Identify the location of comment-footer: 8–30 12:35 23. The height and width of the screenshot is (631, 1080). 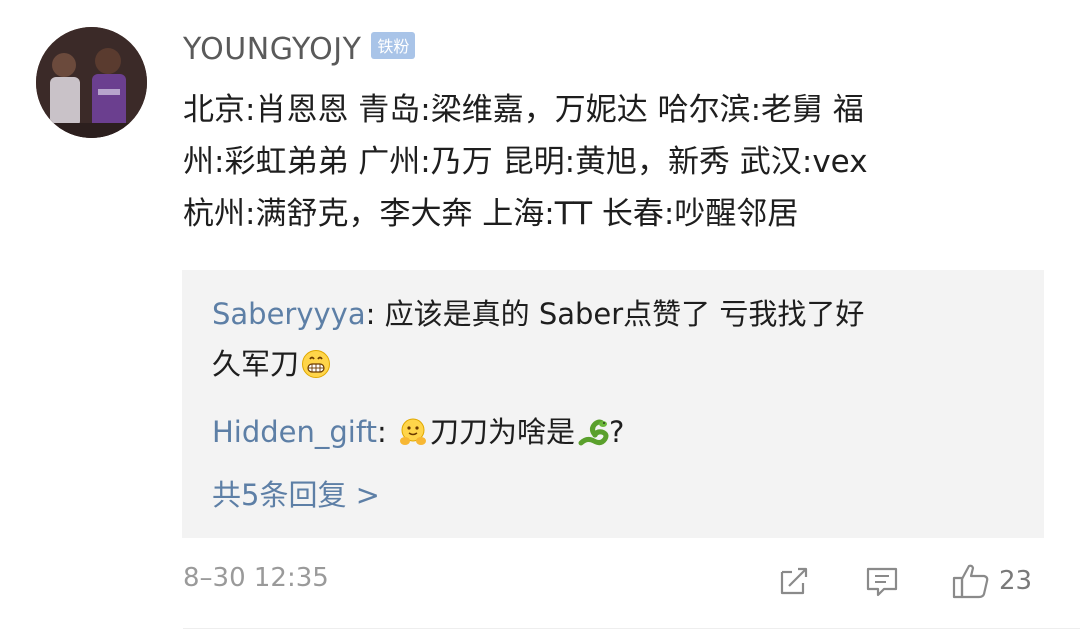
(618, 580).